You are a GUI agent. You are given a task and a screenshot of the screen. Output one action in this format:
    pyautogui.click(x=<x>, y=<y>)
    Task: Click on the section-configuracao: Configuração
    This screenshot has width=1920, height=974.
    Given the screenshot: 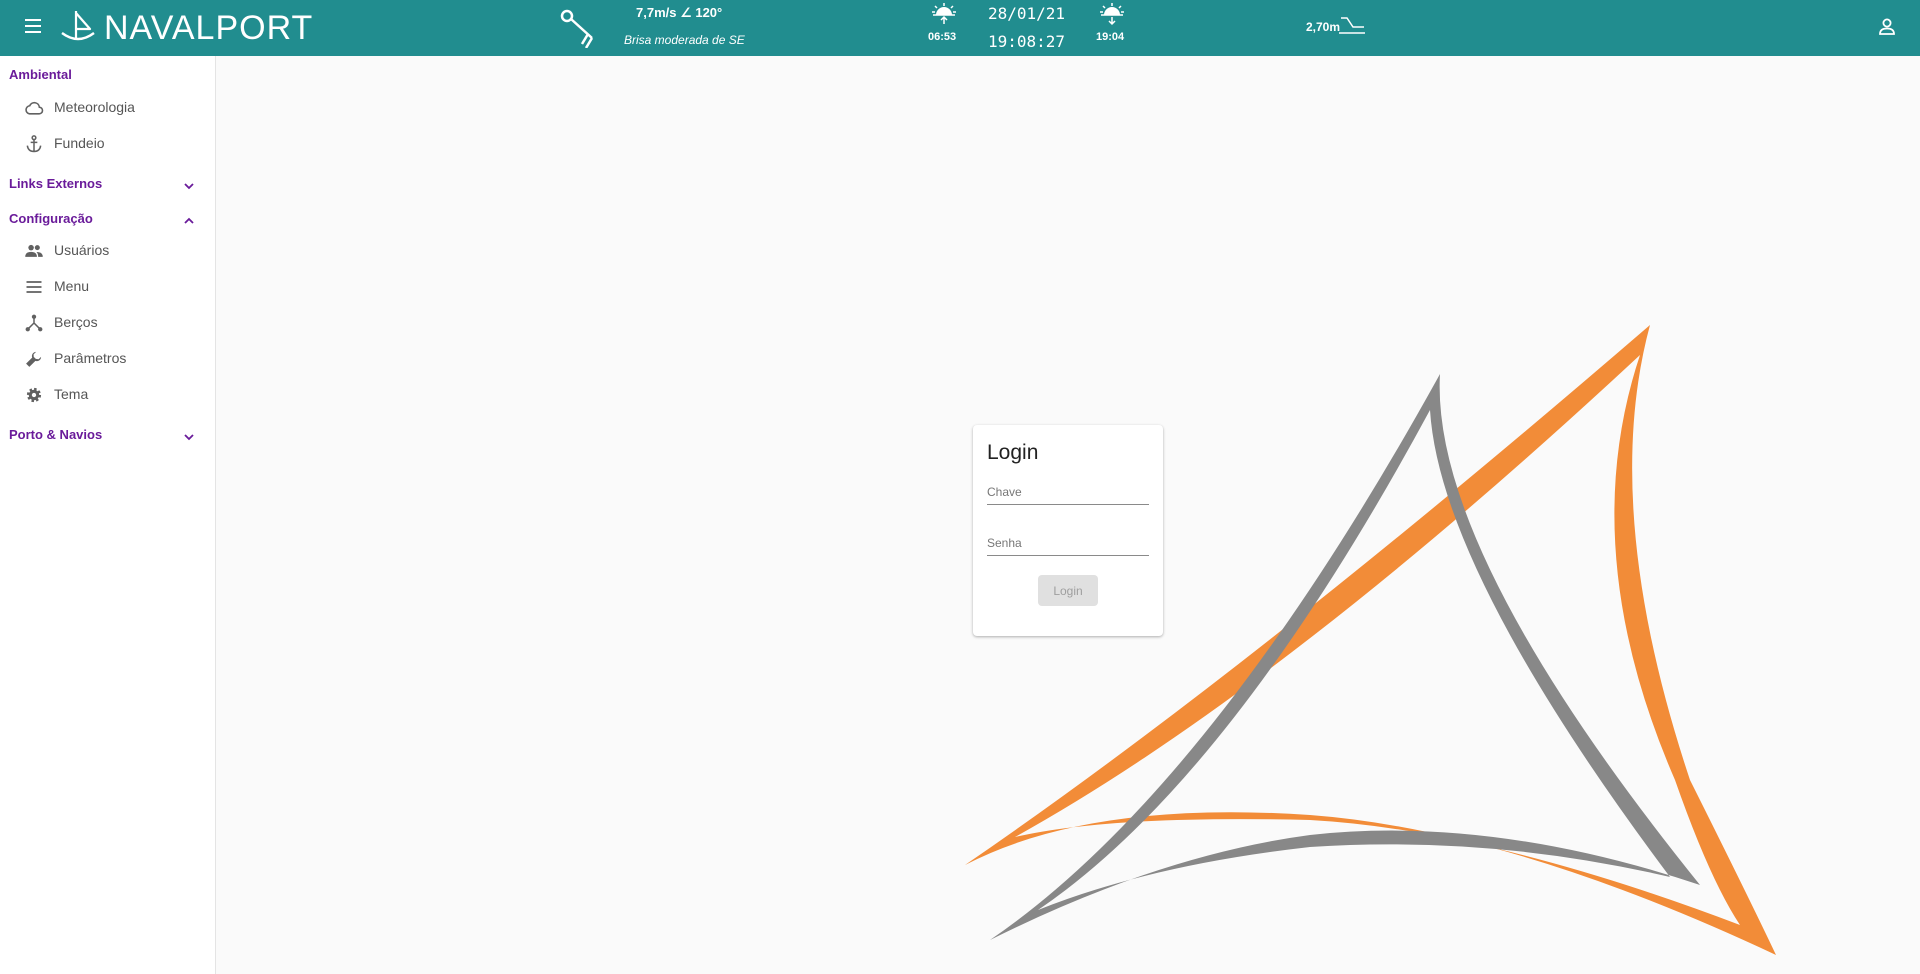 What is the action you would take?
    pyautogui.click(x=51, y=218)
    